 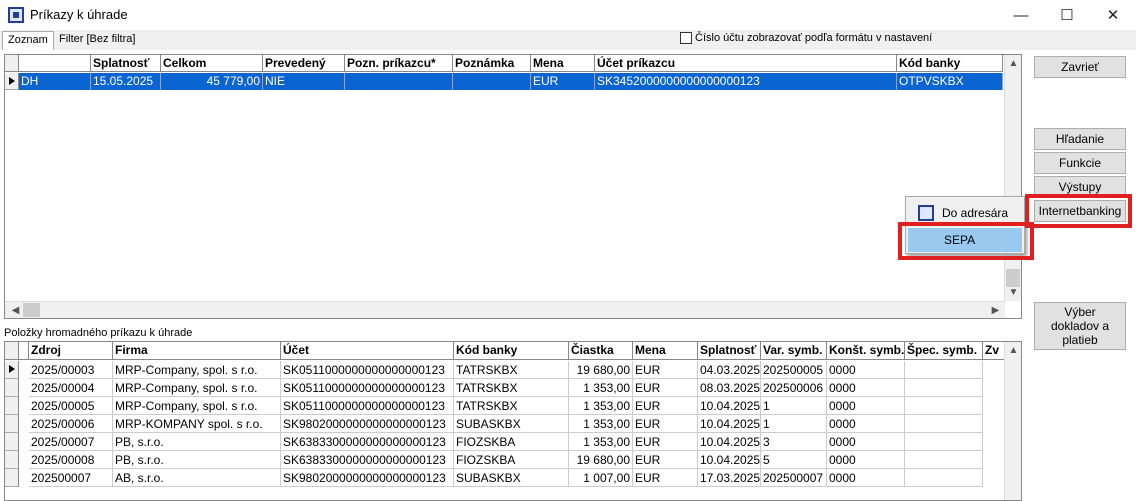 What do you see at coordinates (71, 478) in the screenshot?
I see `cell-source: 202500007` at bounding box center [71, 478].